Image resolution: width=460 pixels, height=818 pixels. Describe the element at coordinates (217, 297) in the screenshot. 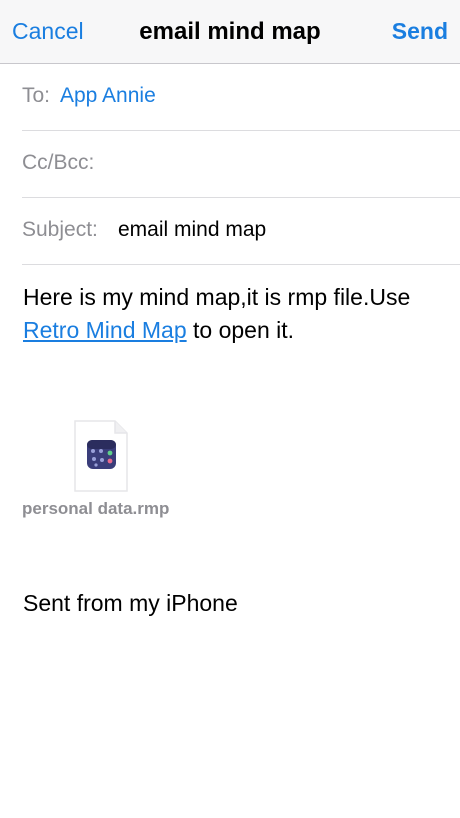

I see `body-text-before-link: Here is my mind map,it is rmp file.Use` at that location.